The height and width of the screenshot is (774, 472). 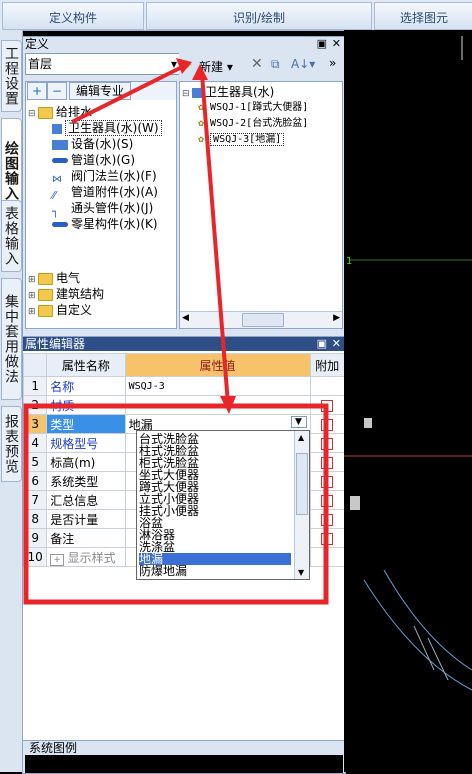 What do you see at coordinates (11, 444) in the screenshot?
I see `tab-report-preview: 报表预览` at bounding box center [11, 444].